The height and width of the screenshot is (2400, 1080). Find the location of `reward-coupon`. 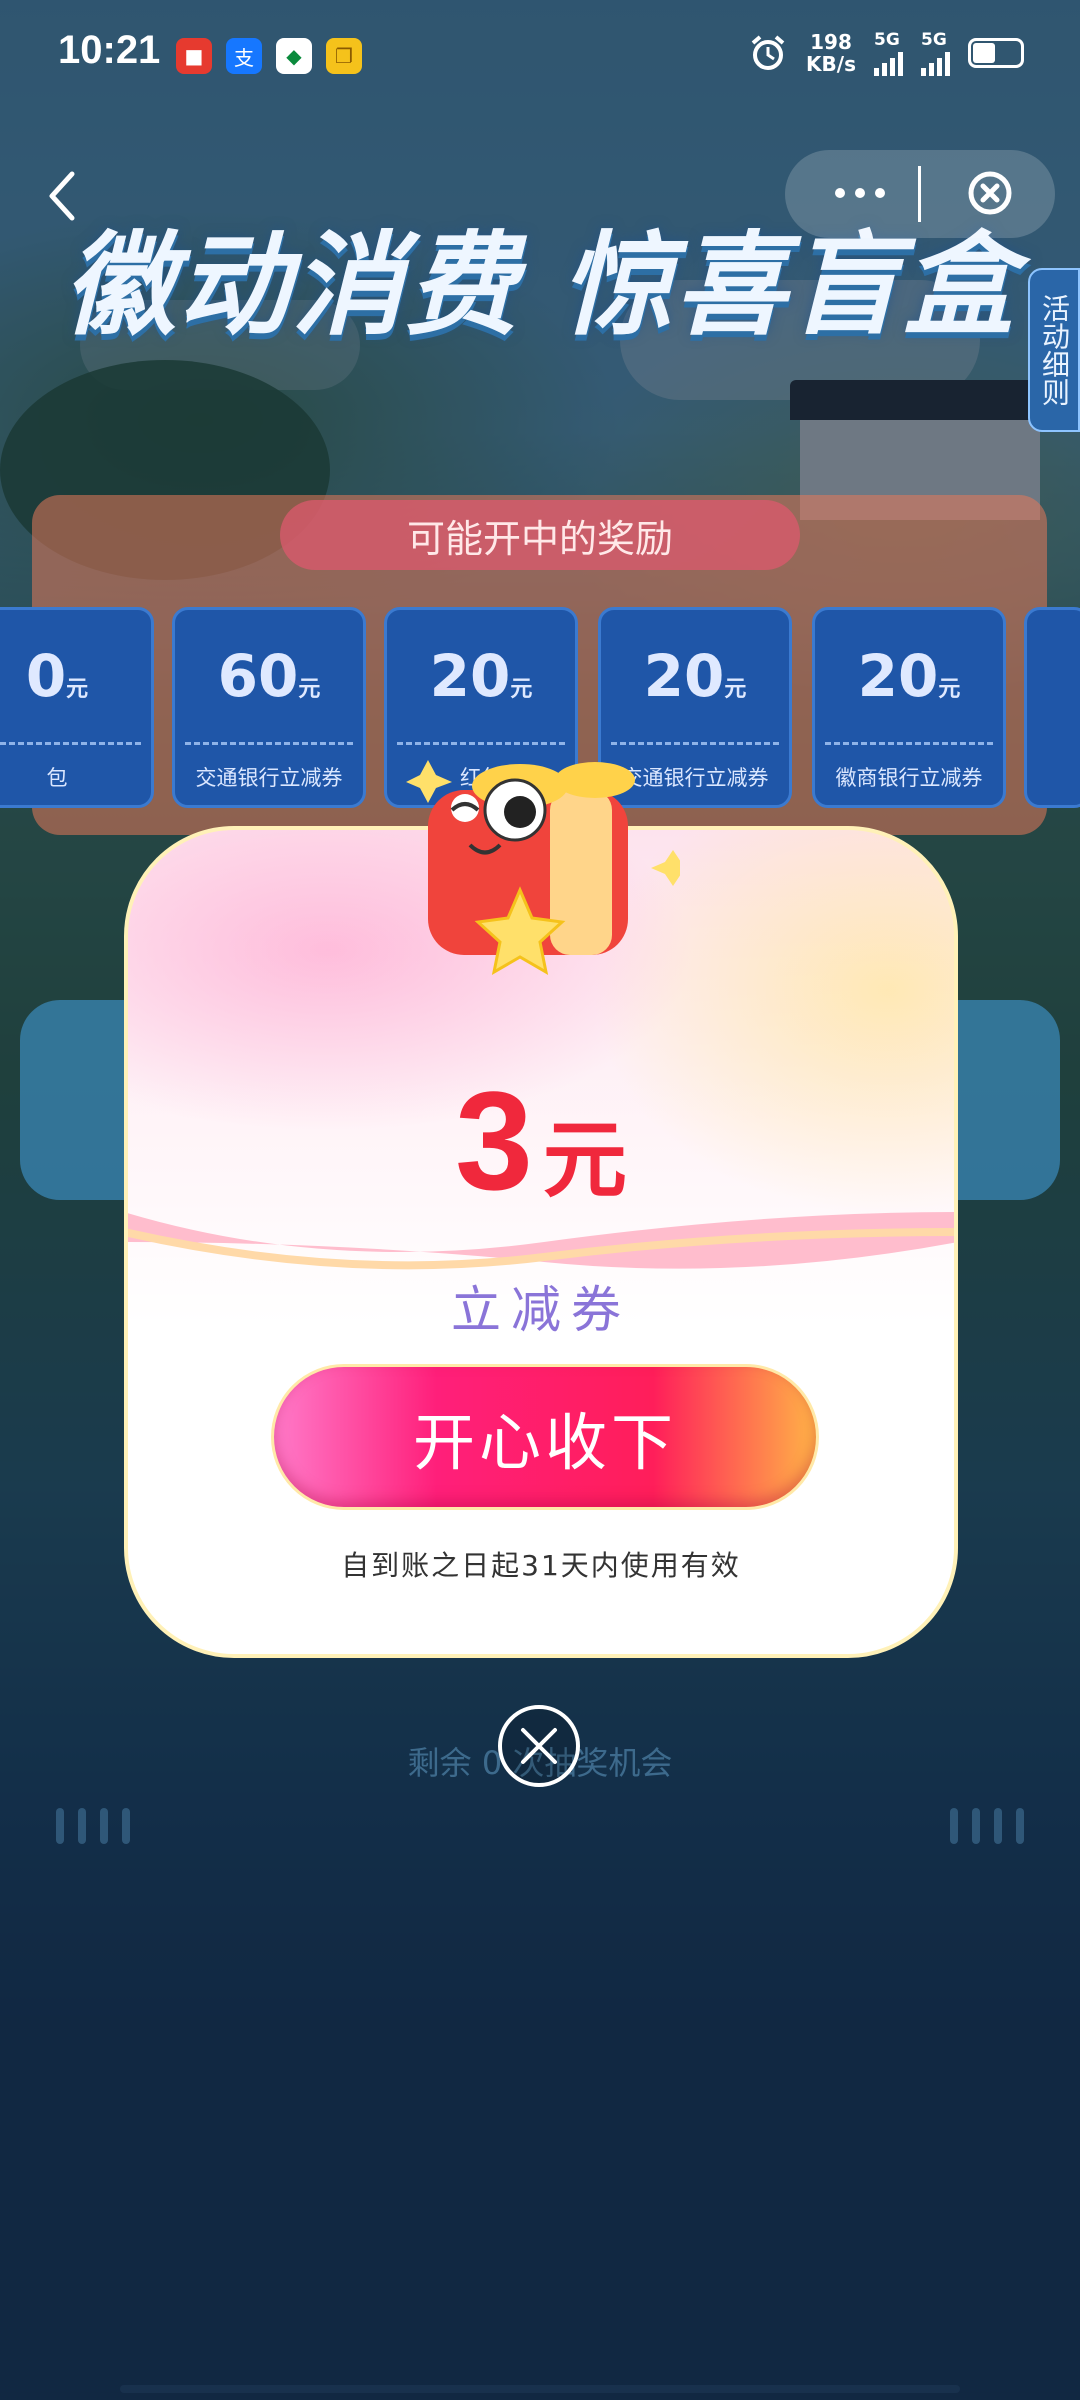

reward-coupon is located at coordinates (1052, 707).